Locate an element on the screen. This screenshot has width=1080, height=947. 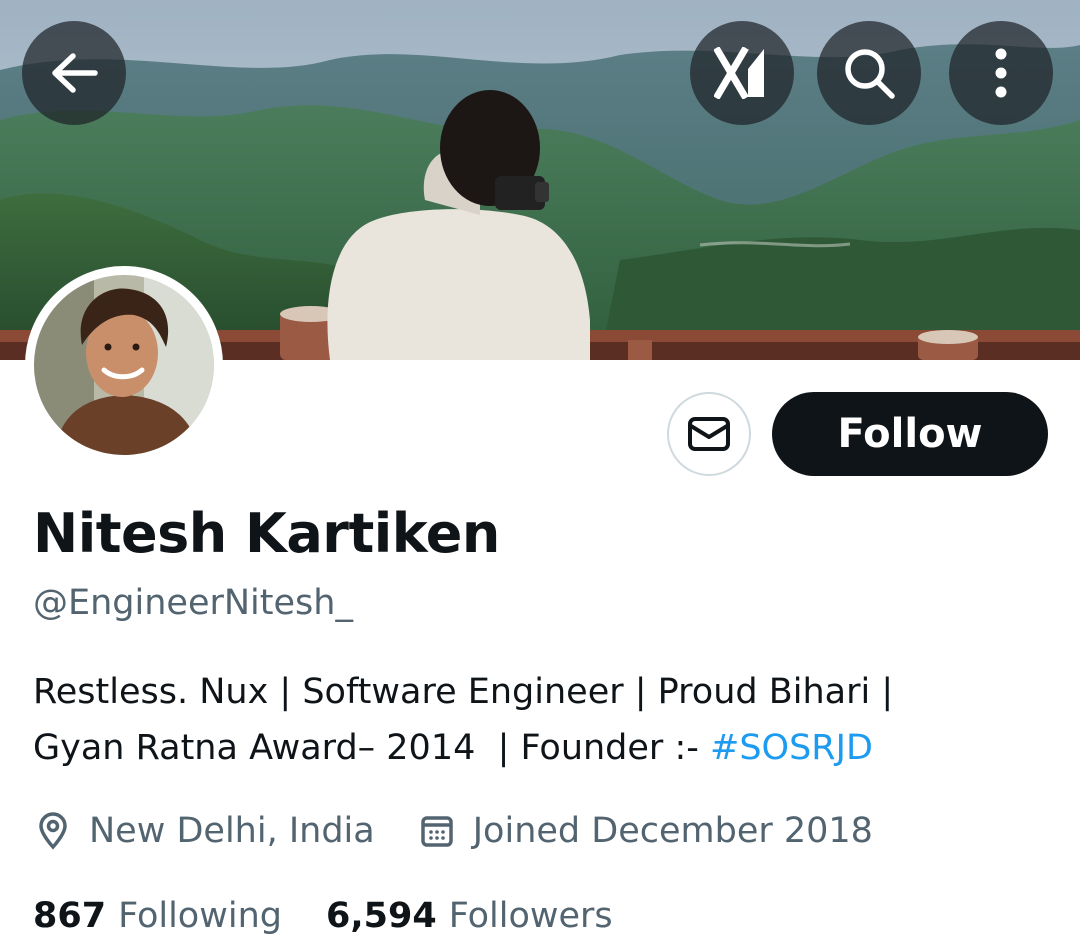
profile-handle: @EngineerNitesh_ is located at coordinates (193, 603).